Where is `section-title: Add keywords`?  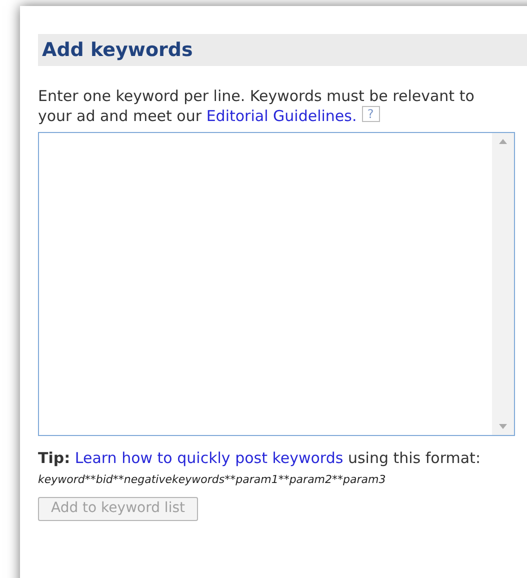 section-title: Add keywords is located at coordinates (117, 50).